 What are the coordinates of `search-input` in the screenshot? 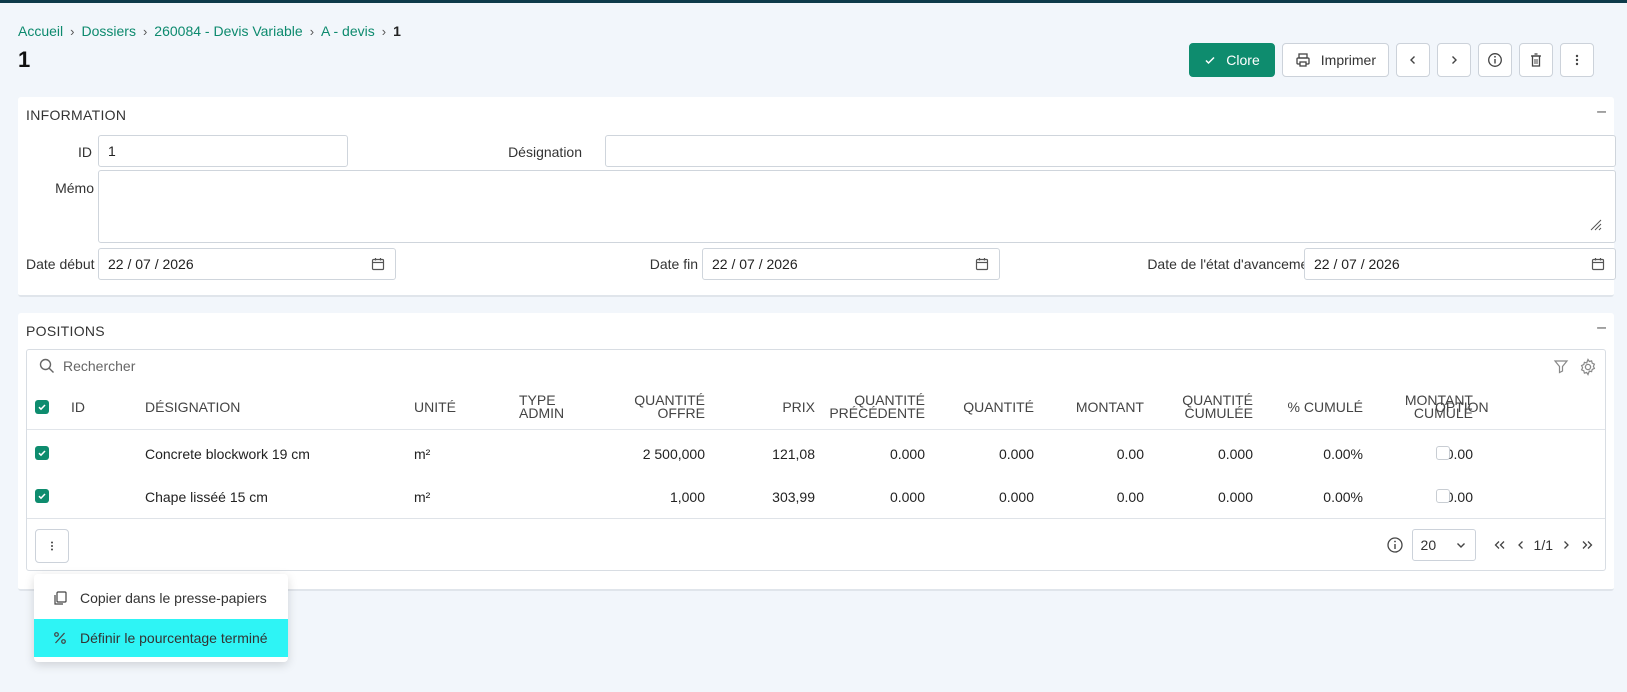 It's located at (213, 366).